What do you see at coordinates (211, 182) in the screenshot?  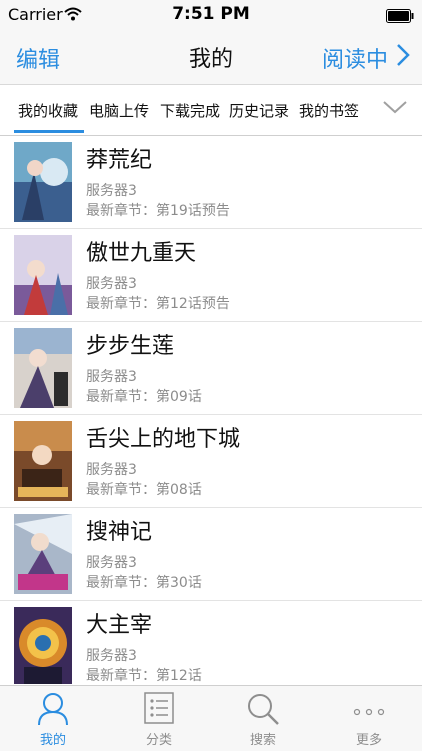 I see `list-item: 莽荒纪 服务器3 最新章节：第19话预告` at bounding box center [211, 182].